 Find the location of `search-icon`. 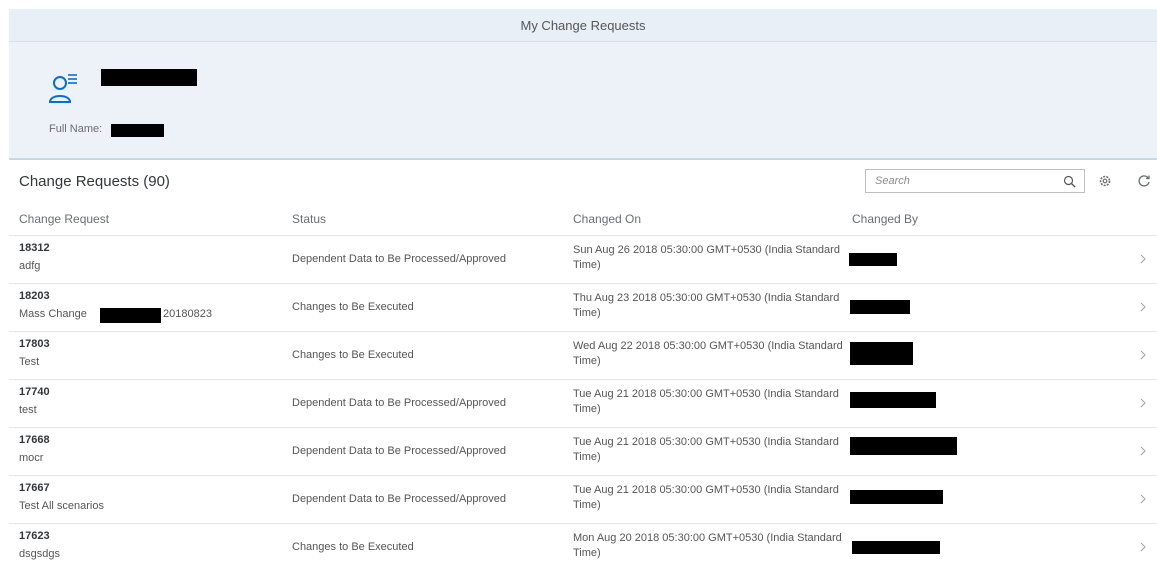

search-icon is located at coordinates (1069, 181).